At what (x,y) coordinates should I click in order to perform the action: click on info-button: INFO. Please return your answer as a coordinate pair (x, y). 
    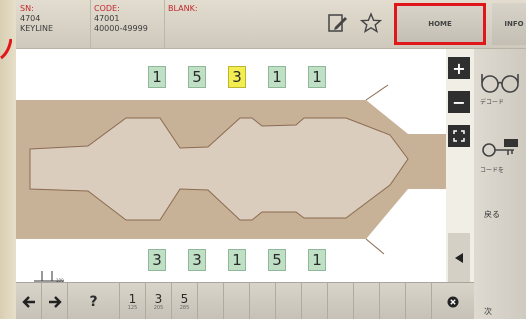
    Looking at the image, I should click on (509, 24).